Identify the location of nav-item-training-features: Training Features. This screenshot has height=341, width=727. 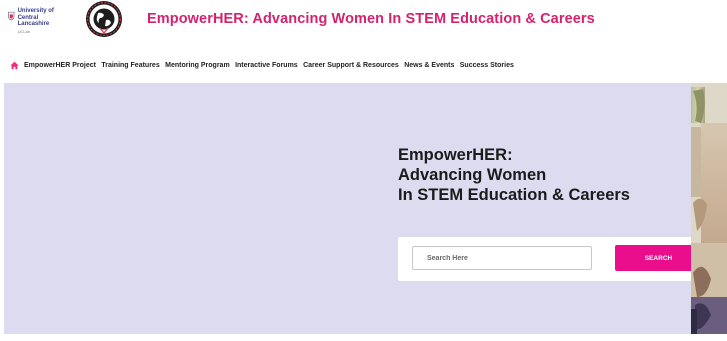
(130, 65).